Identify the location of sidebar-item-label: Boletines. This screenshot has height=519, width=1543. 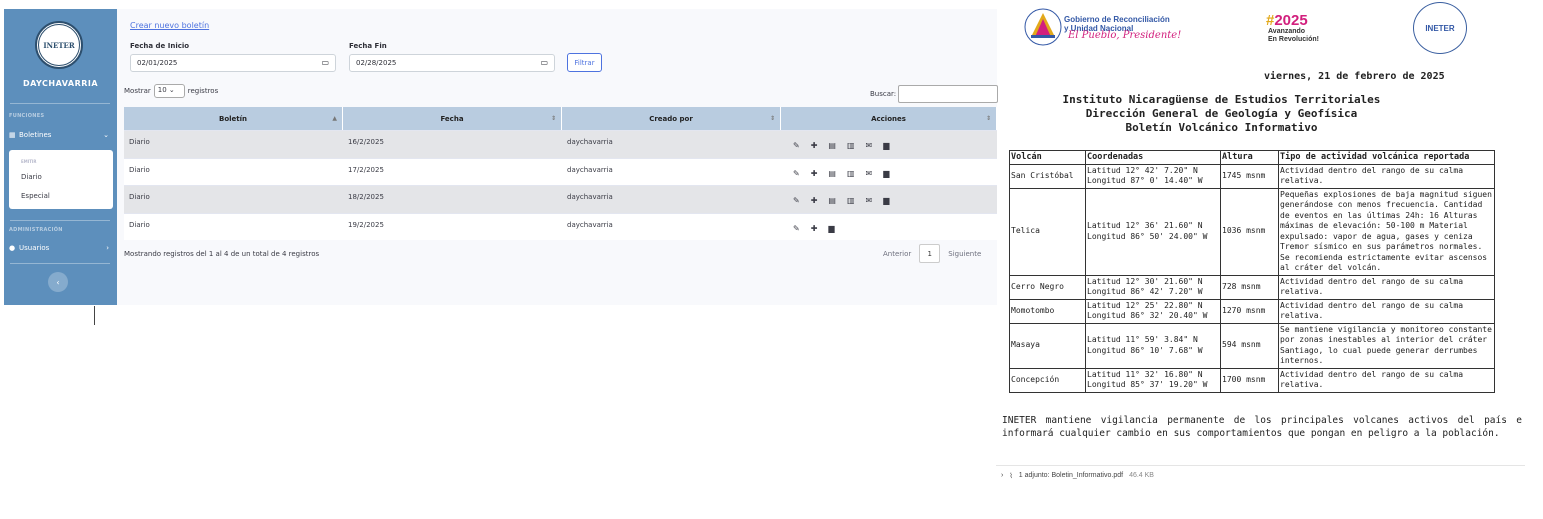
(35, 135).